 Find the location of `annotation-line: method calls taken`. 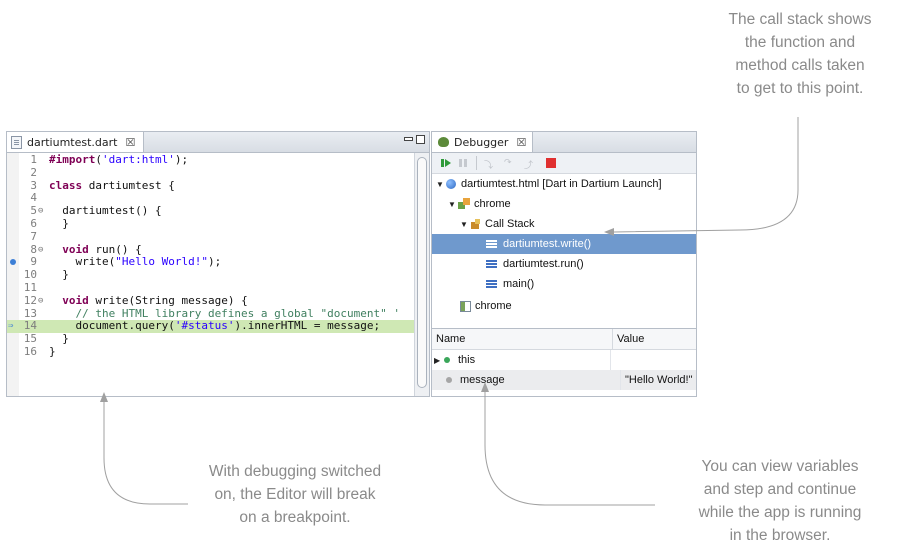

annotation-line: method calls taken is located at coordinates (800, 65).